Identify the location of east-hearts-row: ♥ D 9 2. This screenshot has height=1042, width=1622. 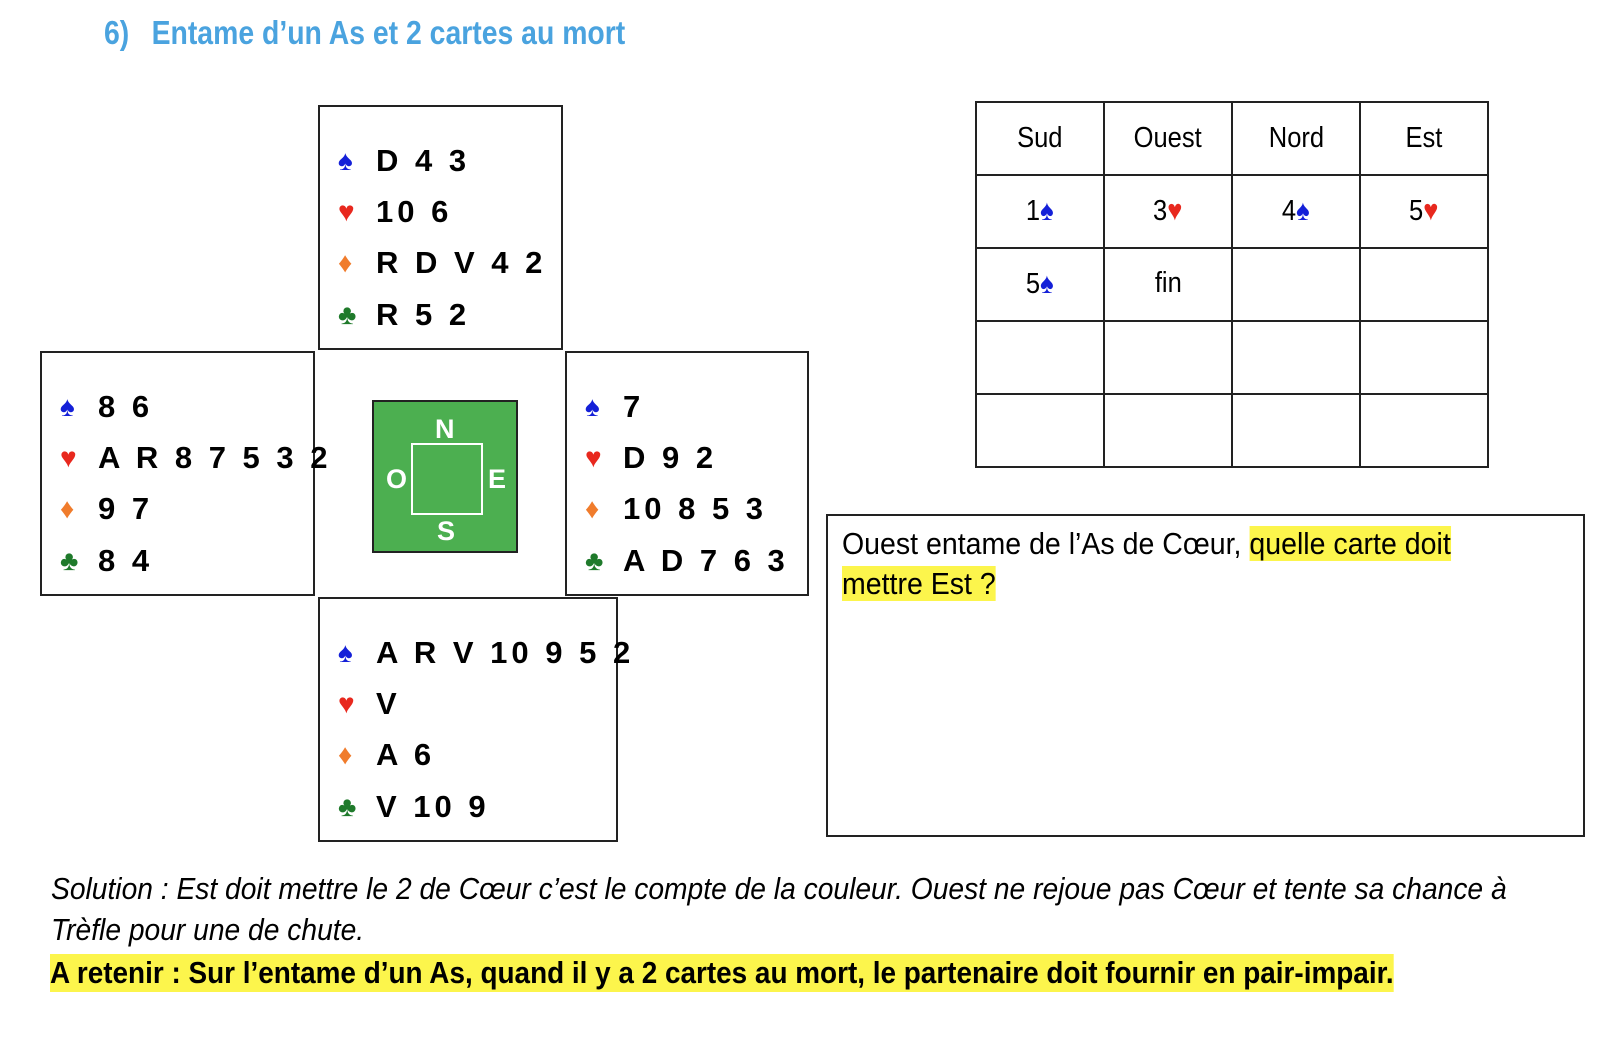
(651, 458).